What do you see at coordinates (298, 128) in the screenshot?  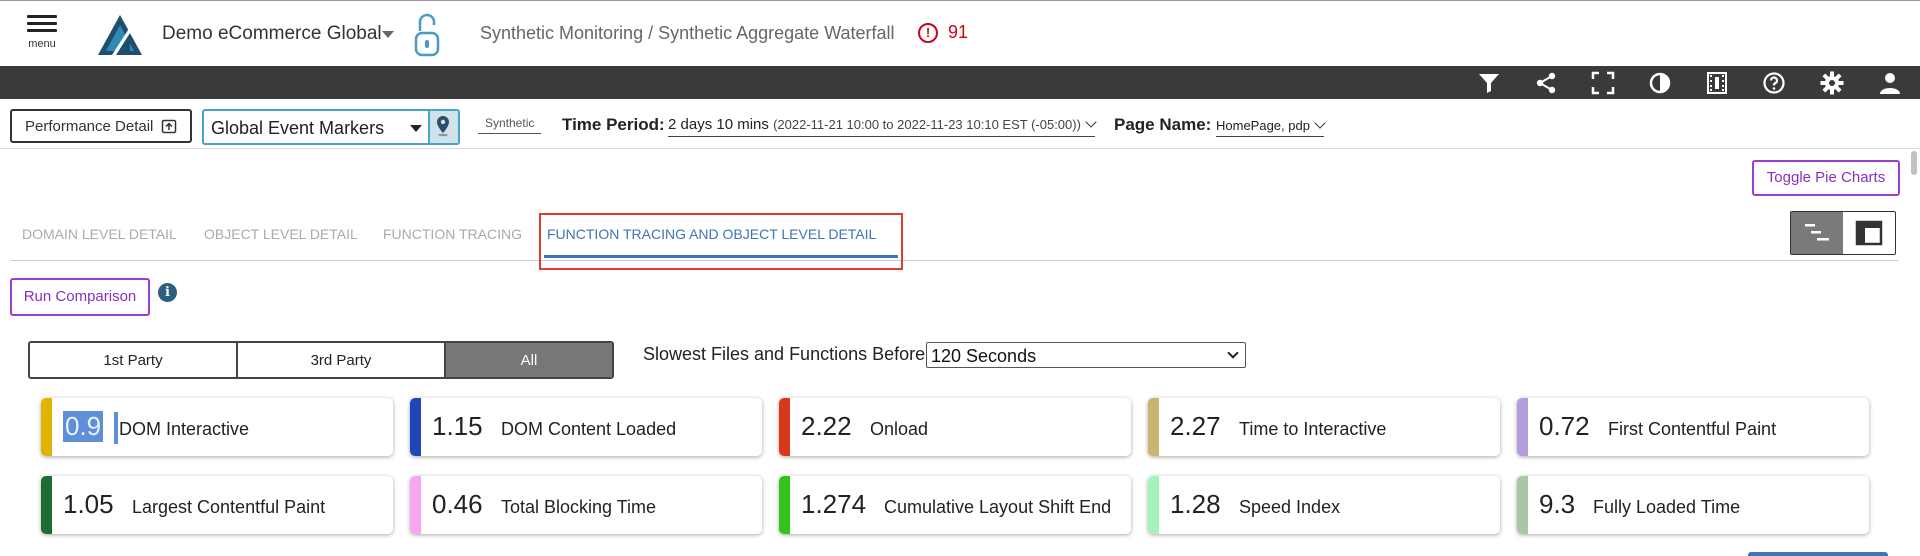 I see `event-markers-value: Global Event Markers` at bounding box center [298, 128].